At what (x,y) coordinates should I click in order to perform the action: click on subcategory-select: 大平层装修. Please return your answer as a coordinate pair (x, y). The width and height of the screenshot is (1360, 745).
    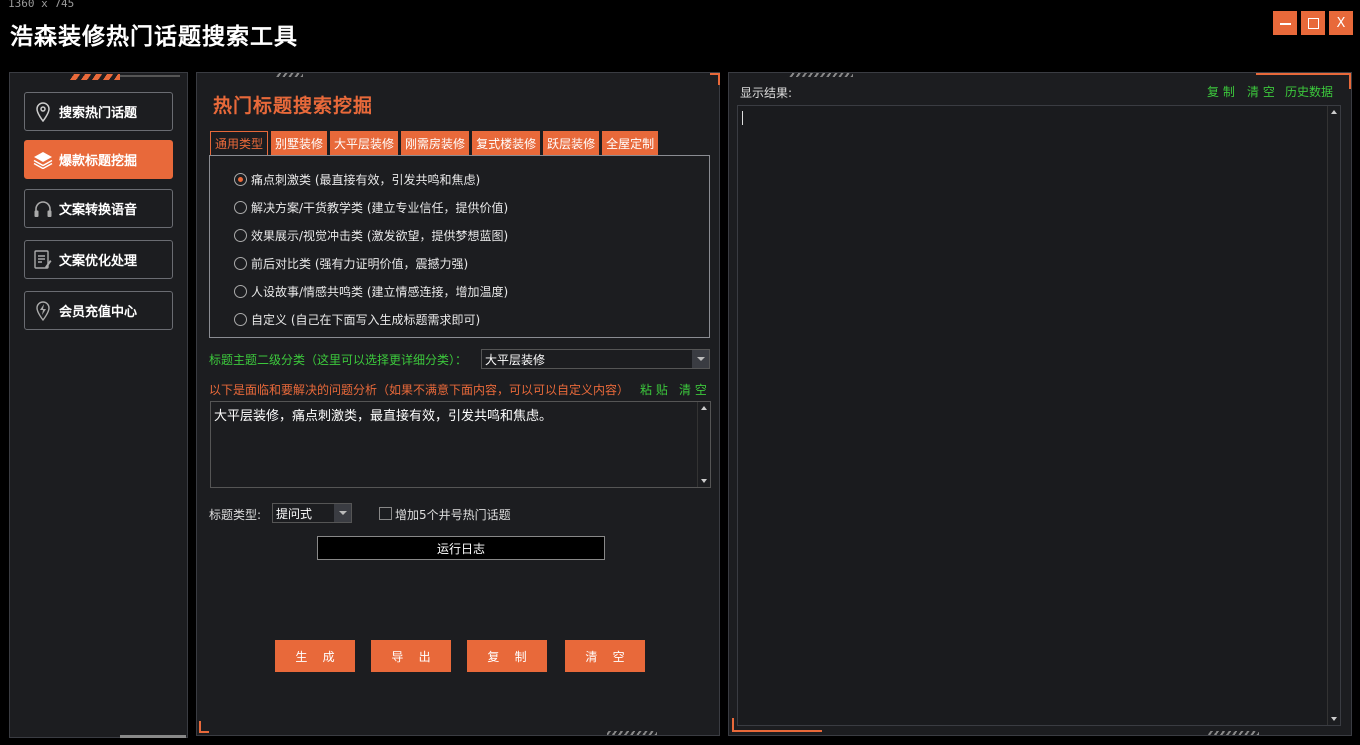
    Looking at the image, I should click on (595, 359).